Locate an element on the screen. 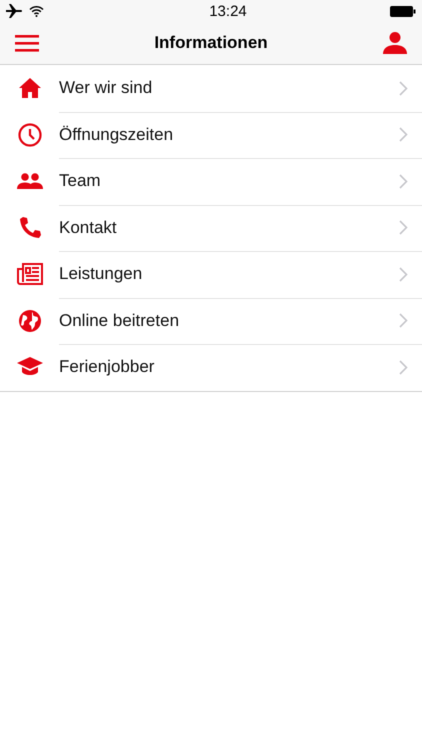 This screenshot has height=750, width=422. nav-title: Informationen is located at coordinates (211, 43).